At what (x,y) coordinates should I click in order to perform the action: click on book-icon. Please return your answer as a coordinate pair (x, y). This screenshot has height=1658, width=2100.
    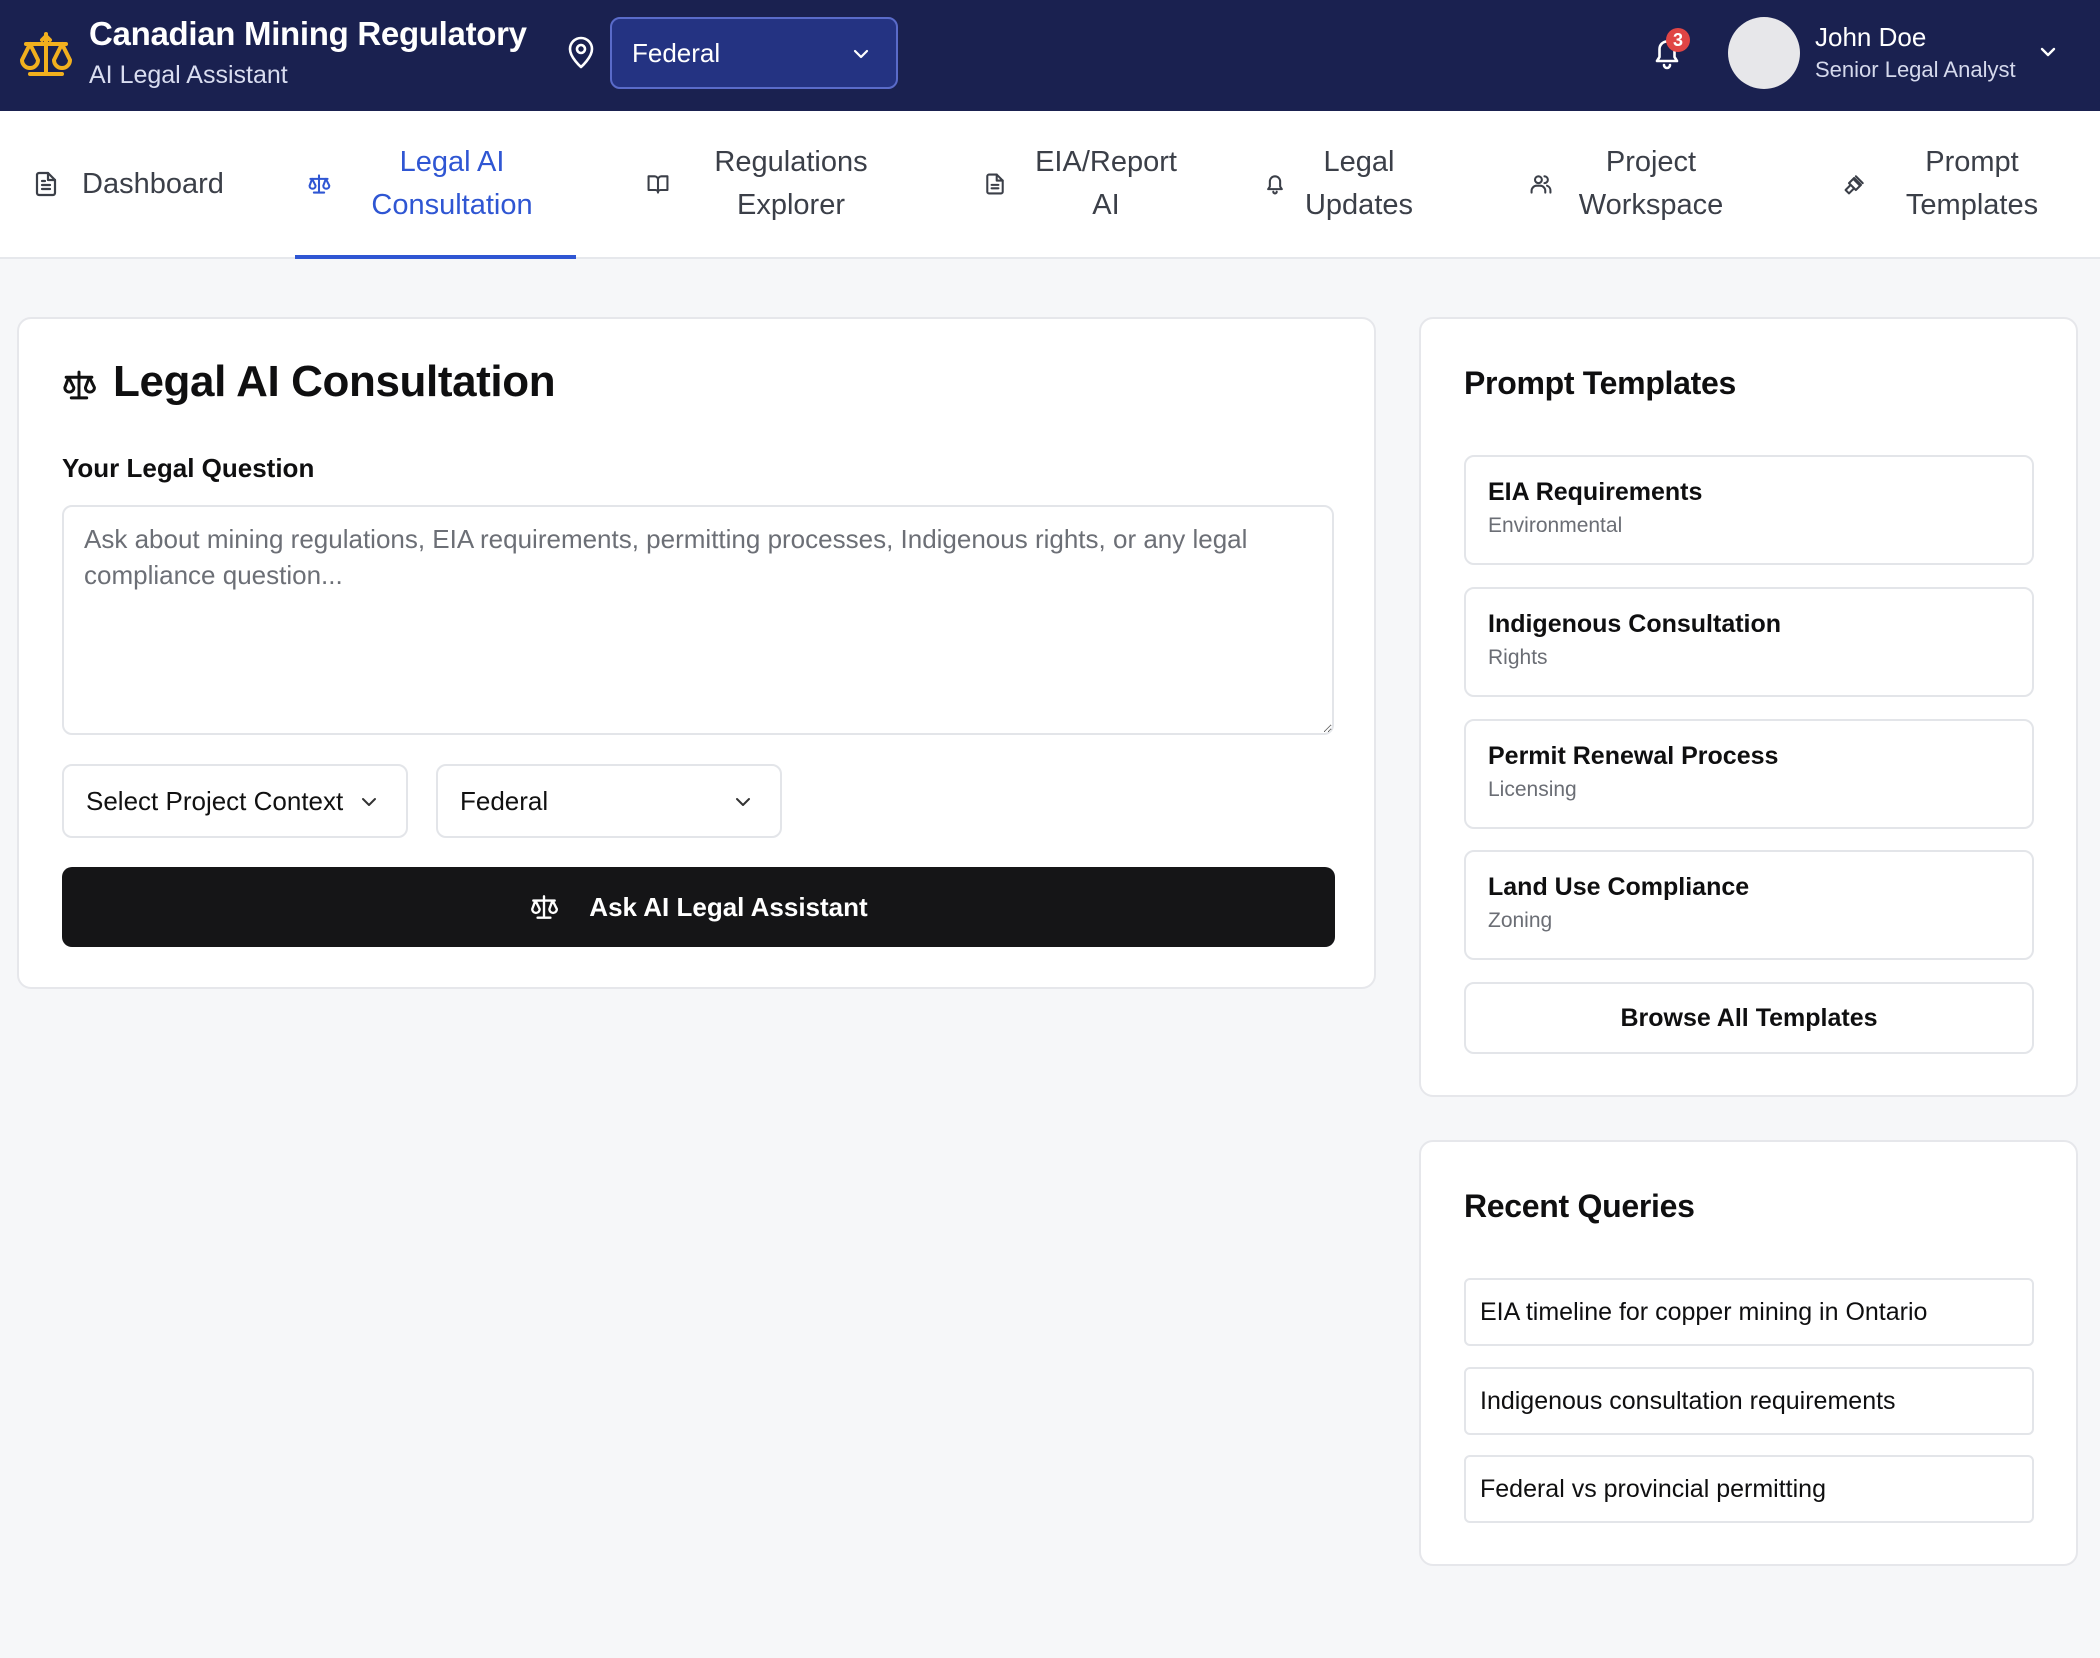
    Looking at the image, I should click on (658, 184).